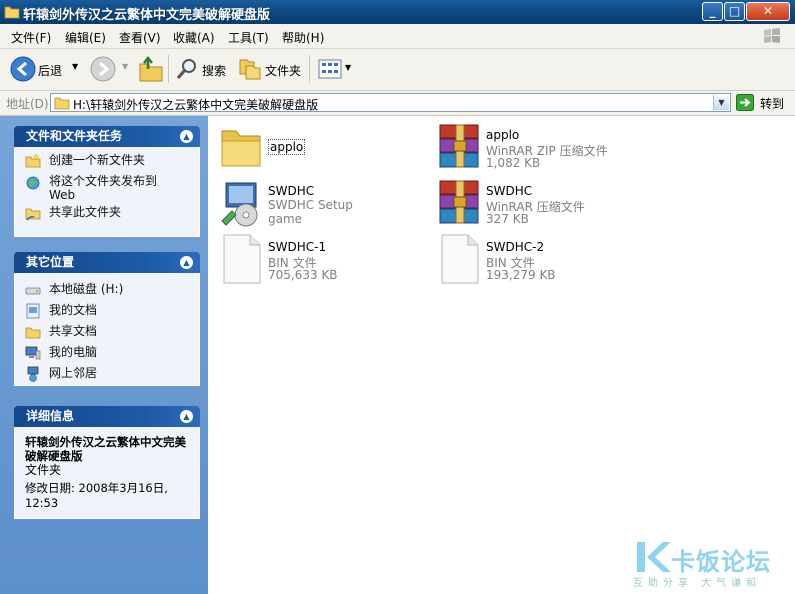 Image resolution: width=795 pixels, height=594 pixels. I want to click on place-shared-documents: 共享文档, so click(107, 334).